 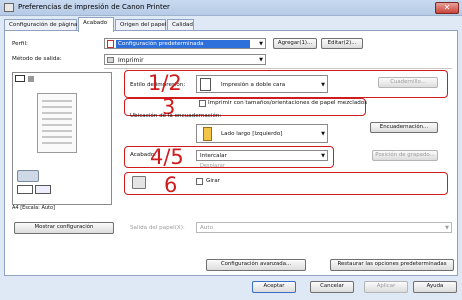 What do you see at coordinates (34, 208) in the screenshot?
I see `preview-caption: A4 [Escala: Auto]` at bounding box center [34, 208].